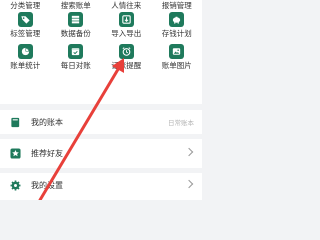  What do you see at coordinates (15, 122) in the screenshot?
I see `book-icon` at bounding box center [15, 122].